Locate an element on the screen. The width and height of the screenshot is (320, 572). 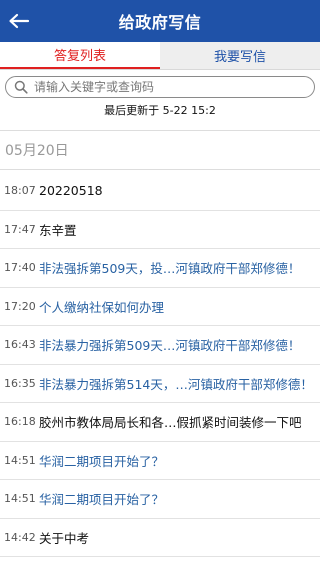
item-title: 关于中考 is located at coordinates (64, 538).